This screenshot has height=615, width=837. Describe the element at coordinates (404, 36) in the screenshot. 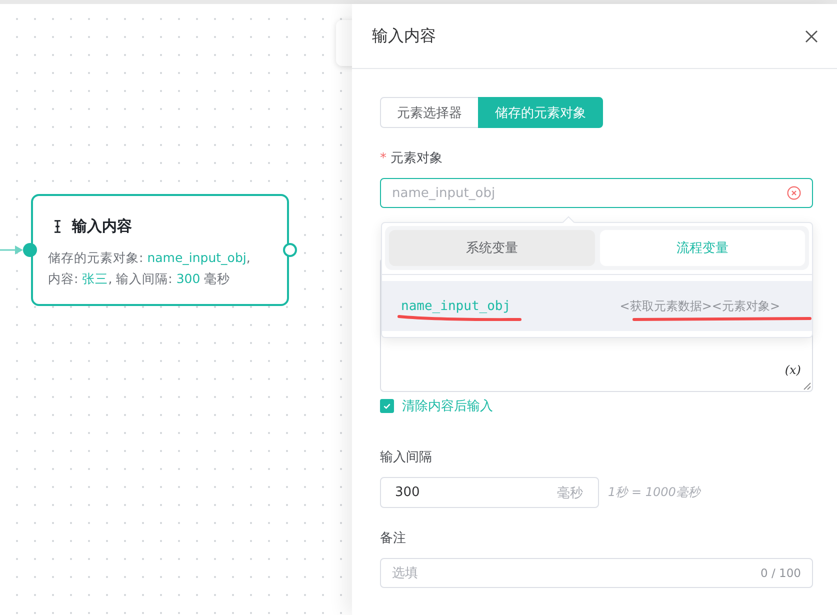

I see `drawer-title: 输入内容` at that location.